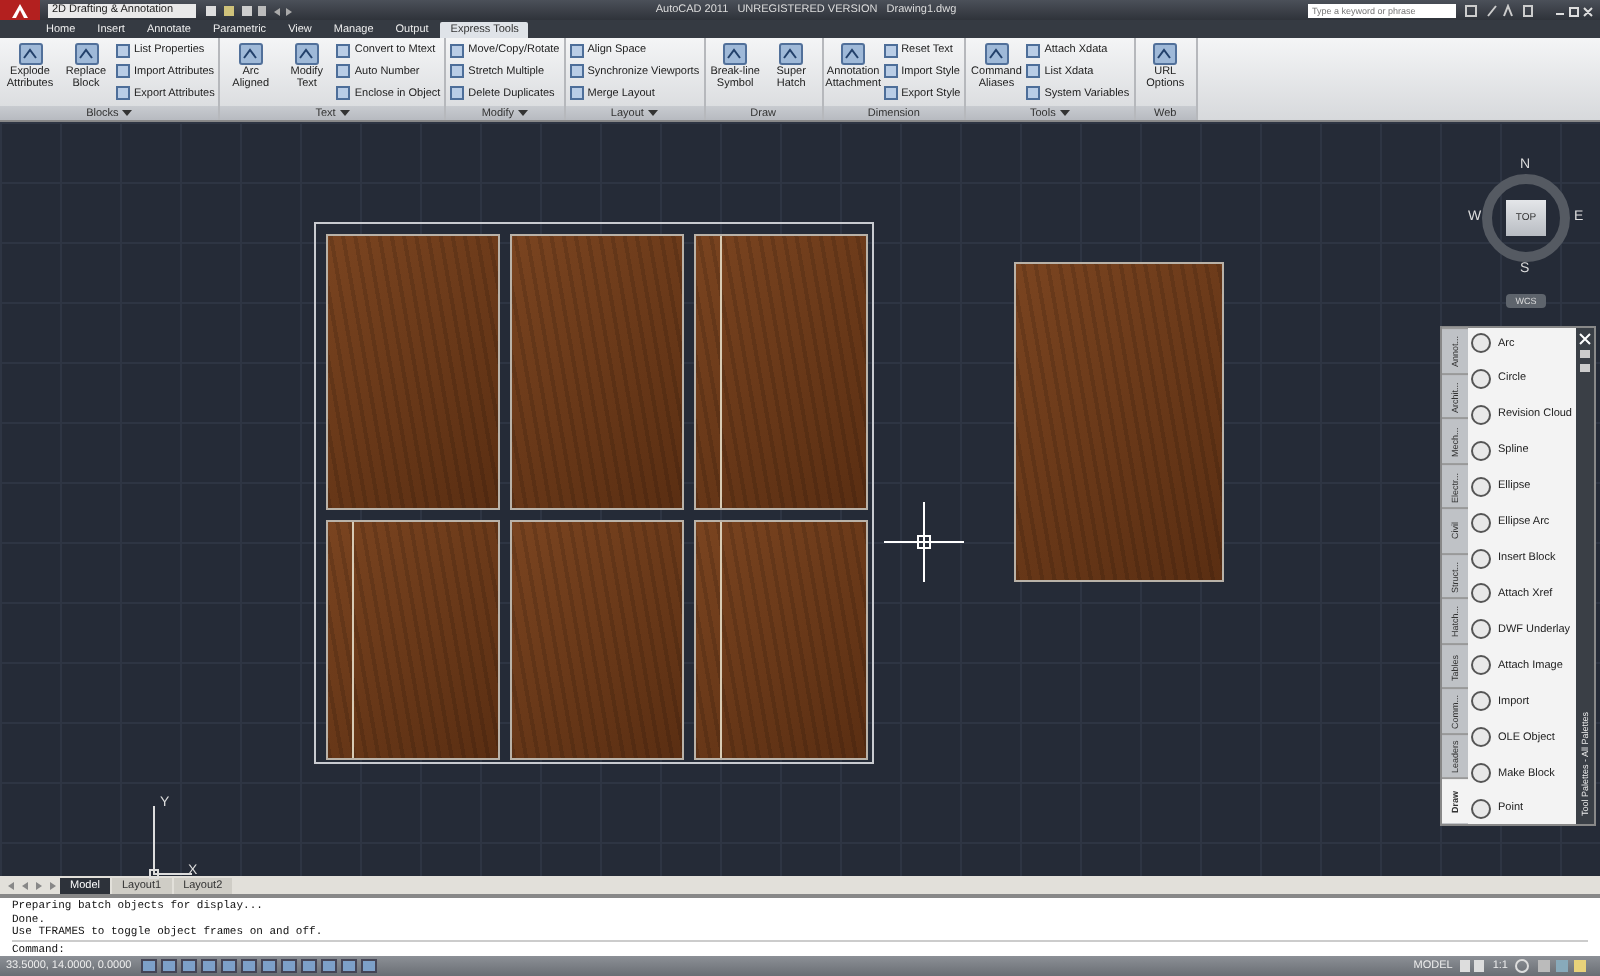  What do you see at coordinates (1472, 966) in the screenshot?
I see `layout-icon` at bounding box center [1472, 966].